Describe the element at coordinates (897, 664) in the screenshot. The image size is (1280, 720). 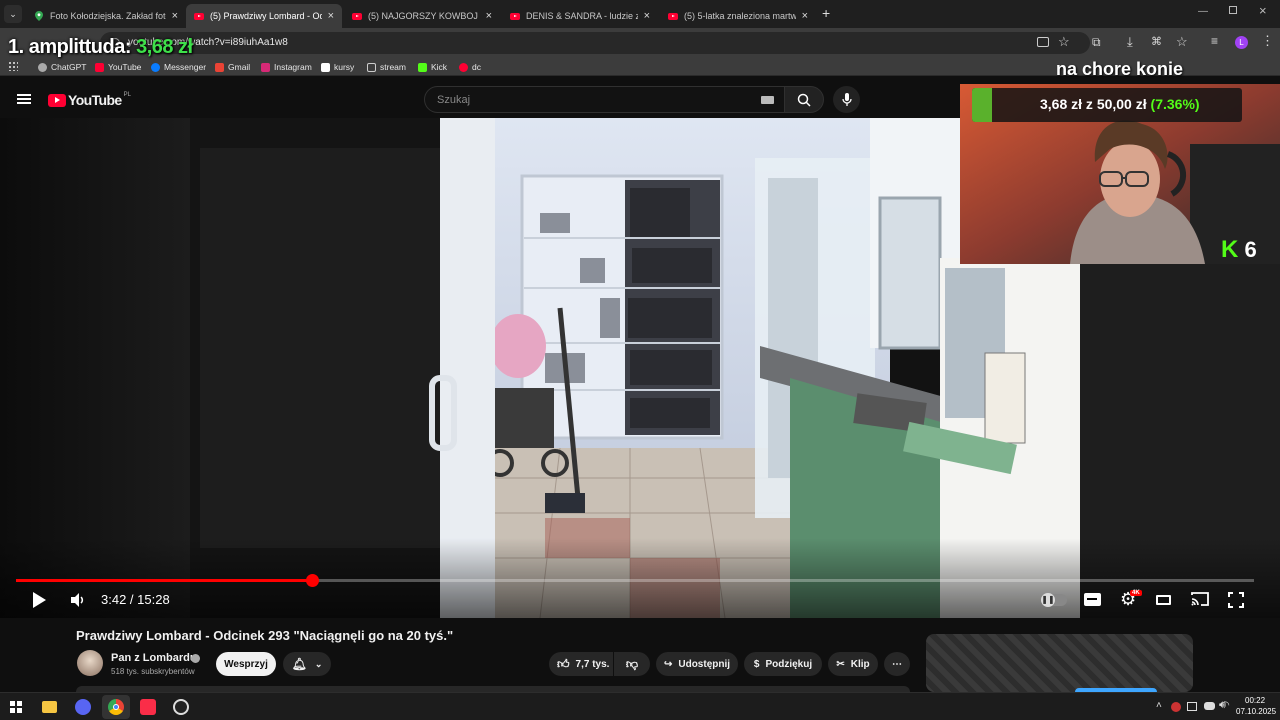
I see `more-actions-button: ⋯` at that location.